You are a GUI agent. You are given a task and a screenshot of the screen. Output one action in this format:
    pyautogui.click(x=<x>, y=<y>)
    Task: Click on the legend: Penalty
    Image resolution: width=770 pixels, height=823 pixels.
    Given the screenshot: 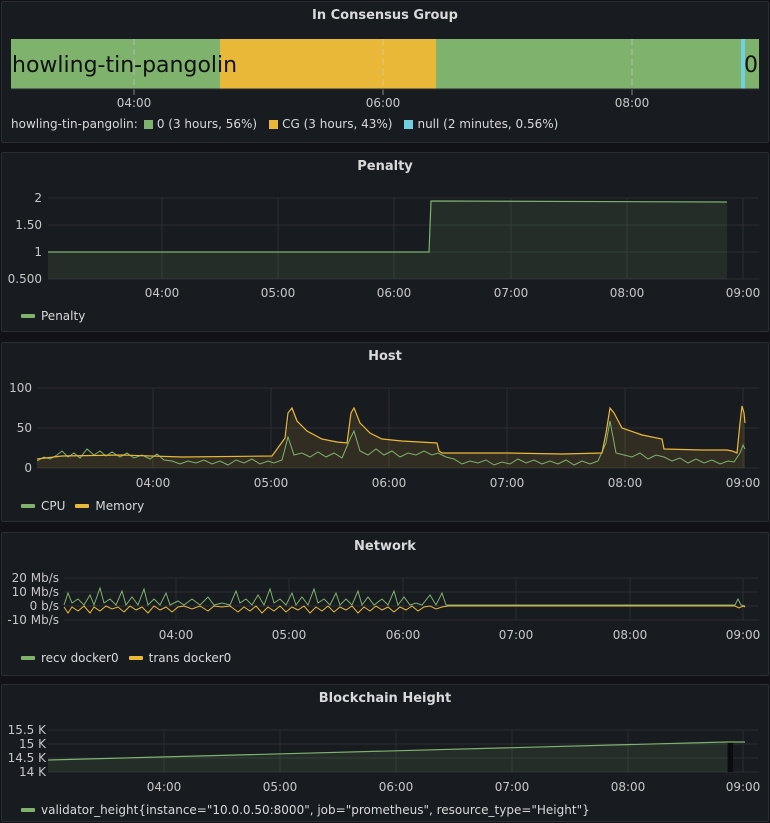 What is the action you would take?
    pyautogui.click(x=58, y=316)
    